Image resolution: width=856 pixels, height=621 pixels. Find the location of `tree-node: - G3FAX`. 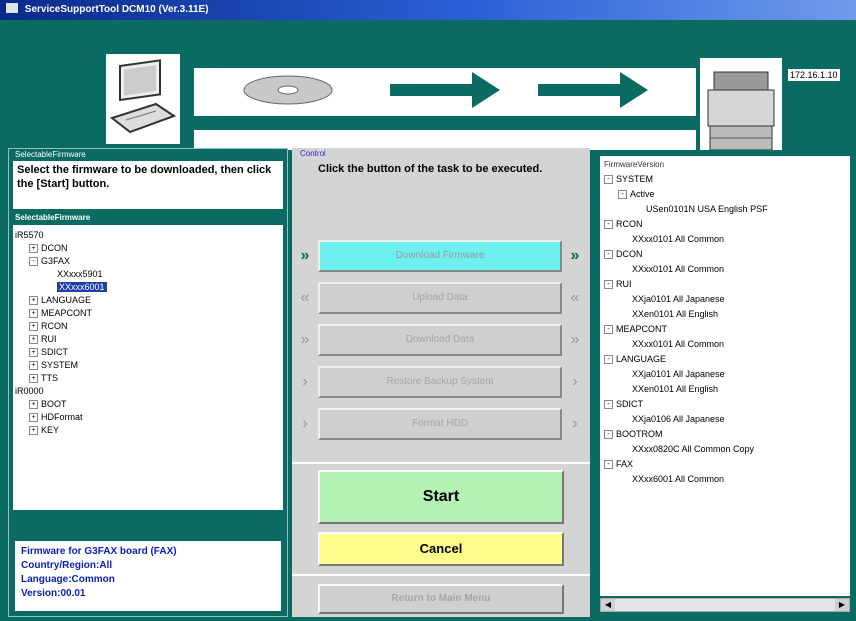

tree-node: - G3FAX is located at coordinates (148, 261).